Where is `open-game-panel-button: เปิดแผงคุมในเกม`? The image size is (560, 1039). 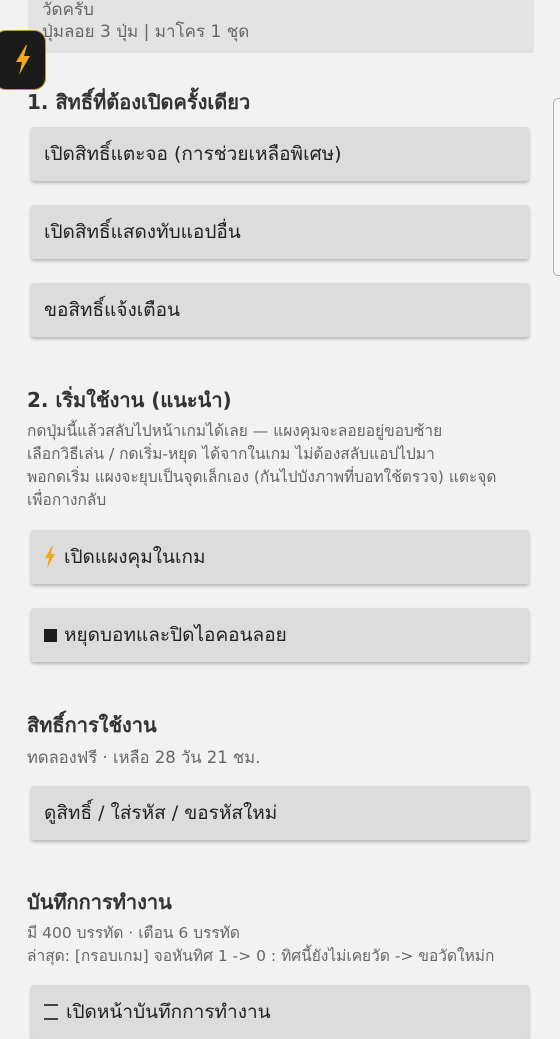
open-game-panel-button: เปิดแผงคุมในเกม is located at coordinates (280, 557).